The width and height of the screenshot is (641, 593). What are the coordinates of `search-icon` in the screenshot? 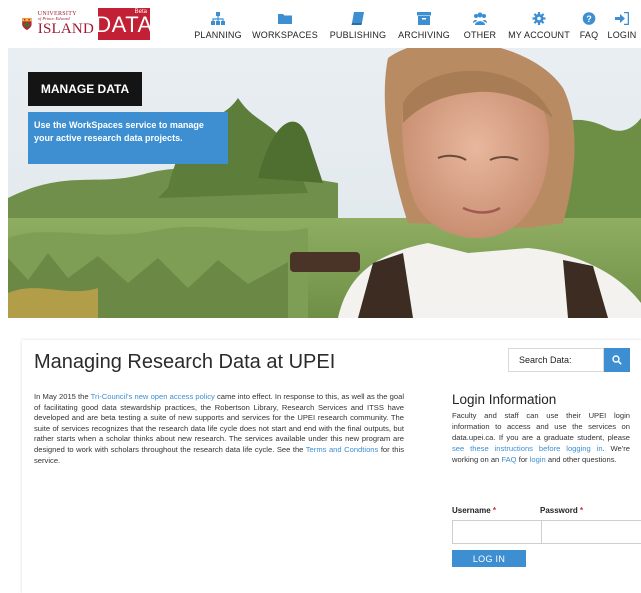 It's located at (617, 360).